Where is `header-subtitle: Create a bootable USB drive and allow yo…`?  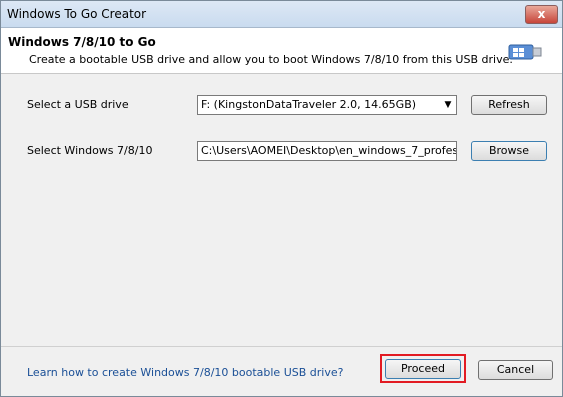 header-subtitle: Create a bootable USB drive and allow yo… is located at coordinates (271, 59).